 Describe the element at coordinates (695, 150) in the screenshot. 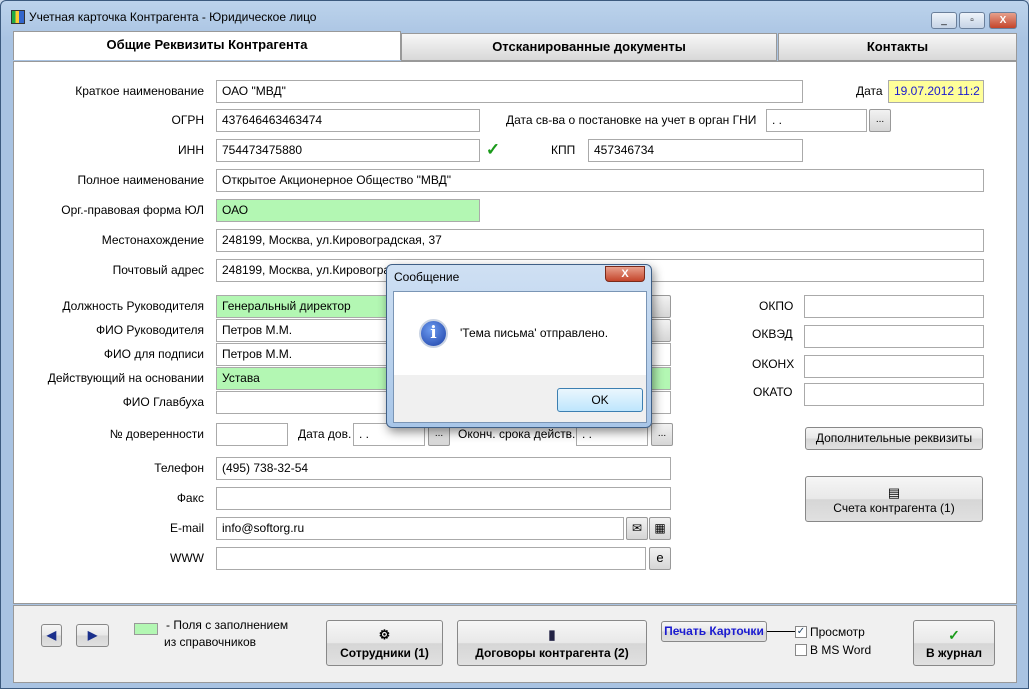

I see `kpp-input: 457346734` at that location.